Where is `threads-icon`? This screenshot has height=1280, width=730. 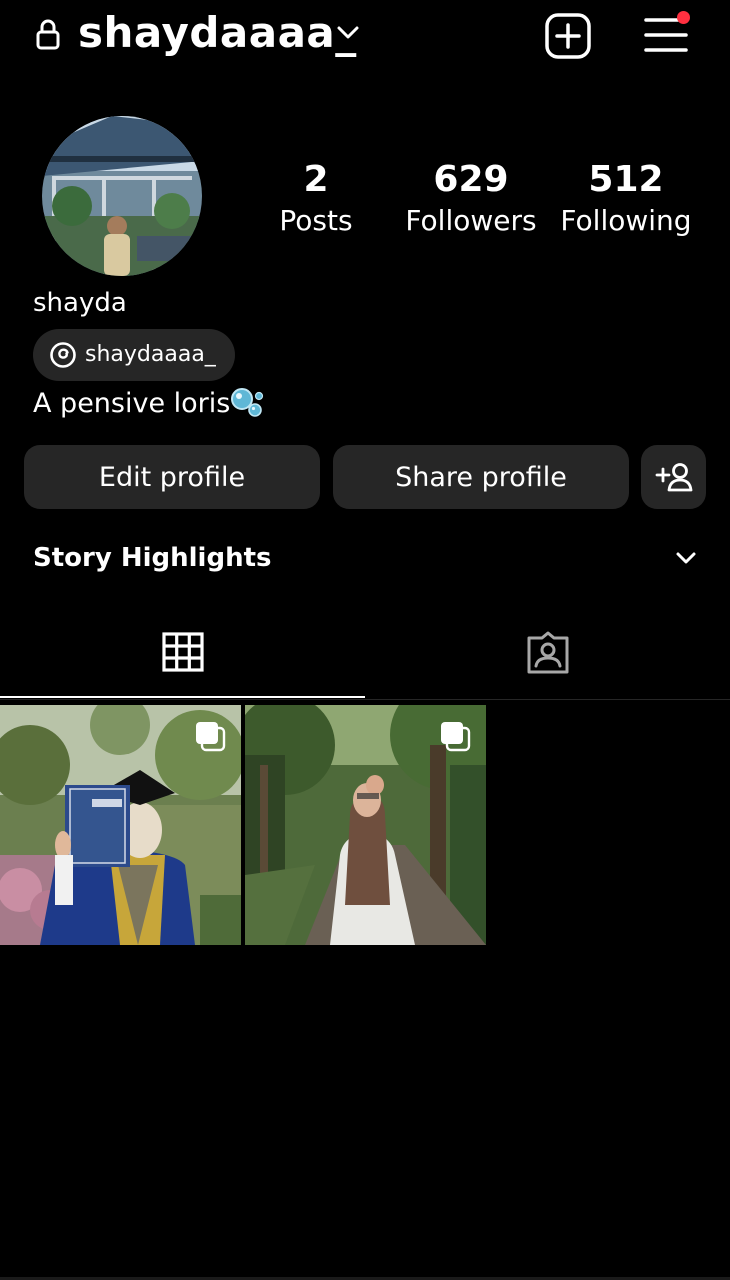 threads-icon is located at coordinates (63, 355).